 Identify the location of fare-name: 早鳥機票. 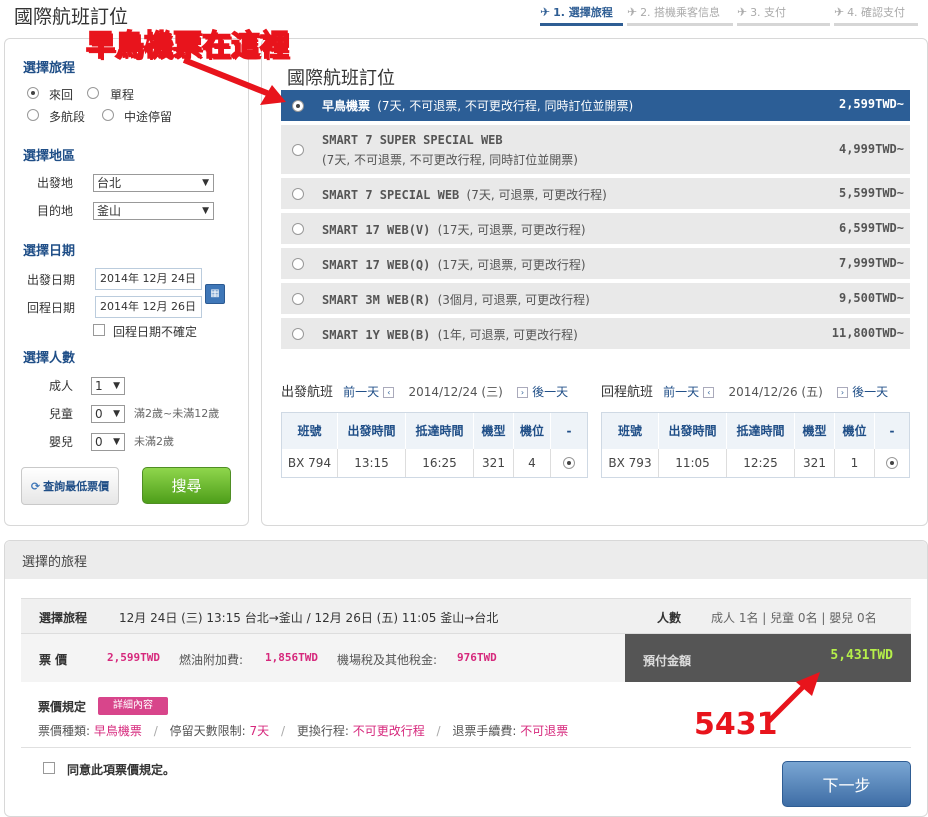
(346, 106).